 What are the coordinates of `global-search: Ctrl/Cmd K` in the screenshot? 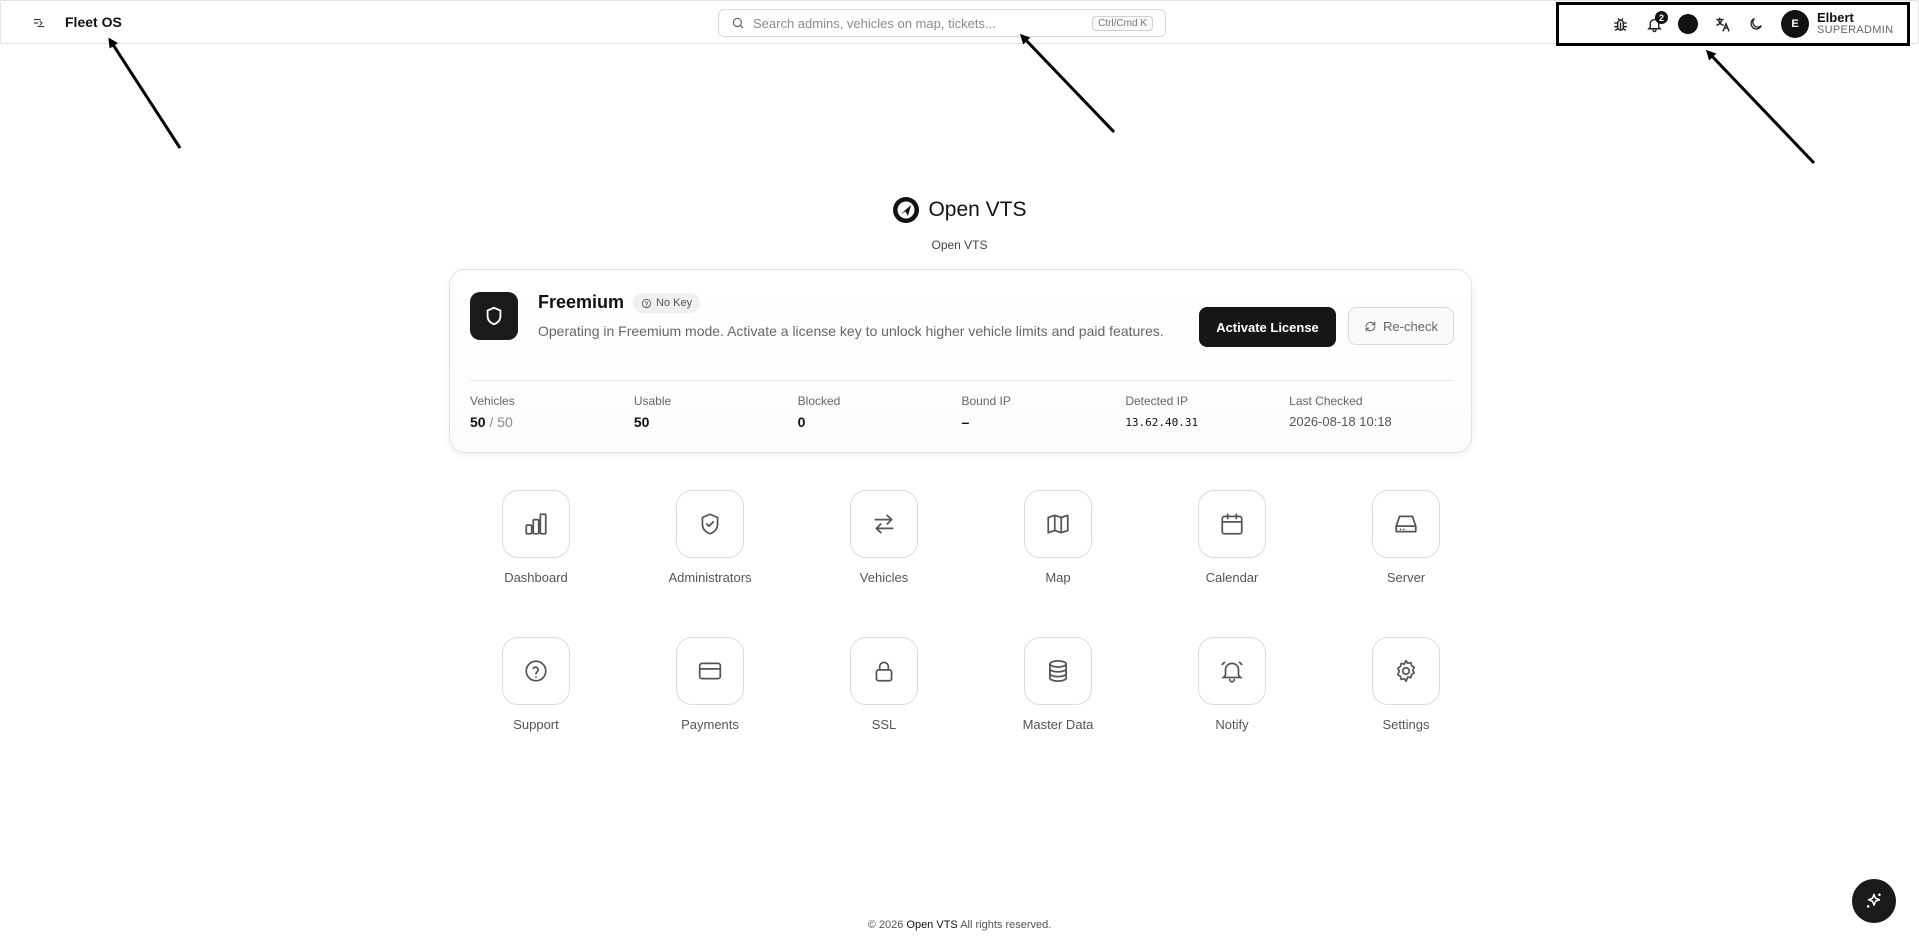 It's located at (942, 23).